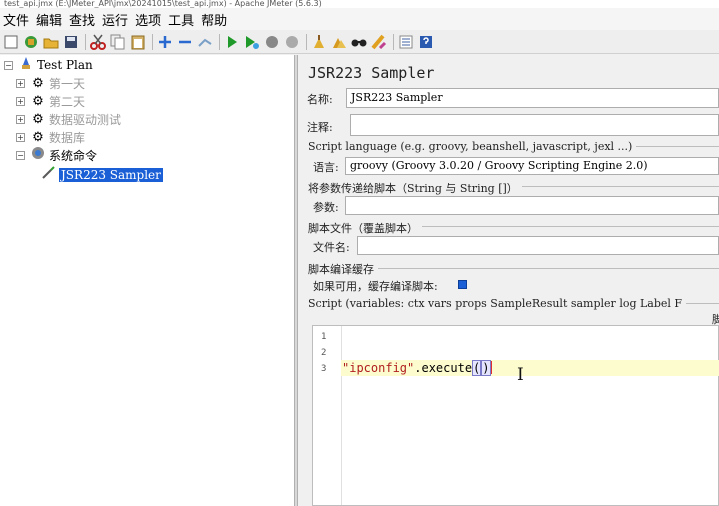 The height and width of the screenshot is (506, 719). What do you see at coordinates (324, 369) in the screenshot?
I see `line-number: 3` at bounding box center [324, 369].